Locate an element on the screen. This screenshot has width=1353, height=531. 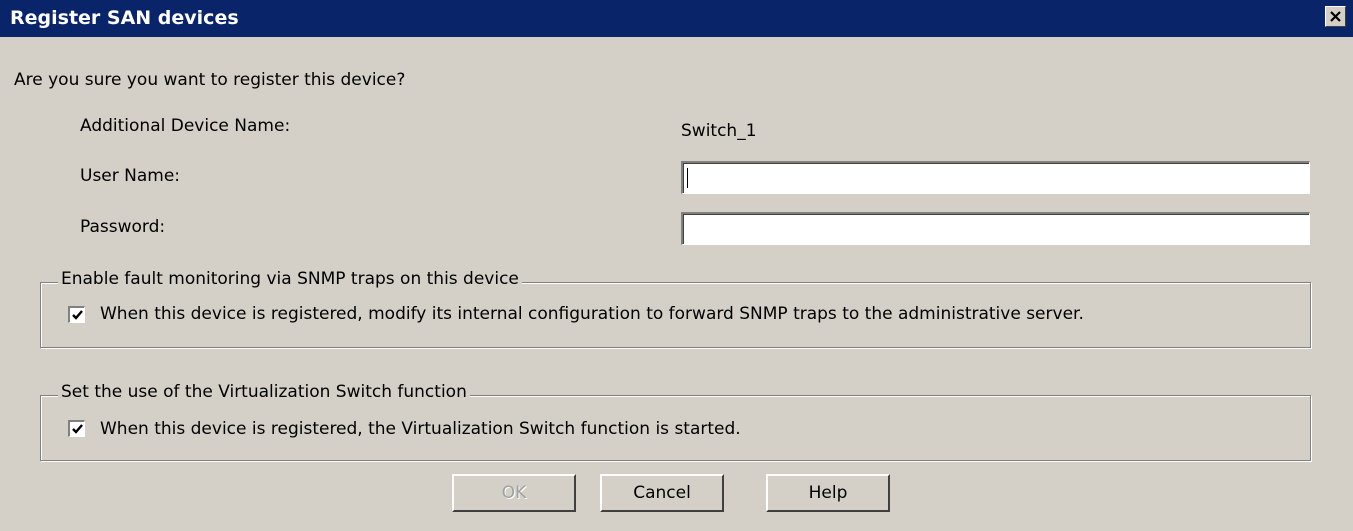
close-button is located at coordinates (1335, 16).